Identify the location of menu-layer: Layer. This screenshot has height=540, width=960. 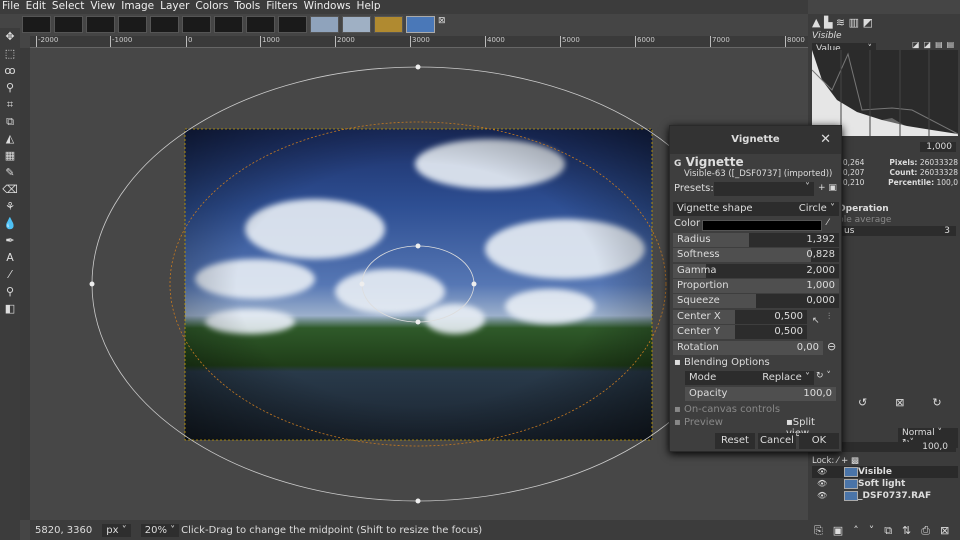
(174, 7).